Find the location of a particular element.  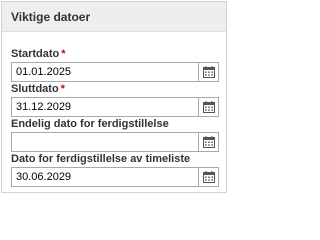

timesheet-completion-date-label: Dato for ferdigstillelse av timeliste is located at coordinates (101, 159).